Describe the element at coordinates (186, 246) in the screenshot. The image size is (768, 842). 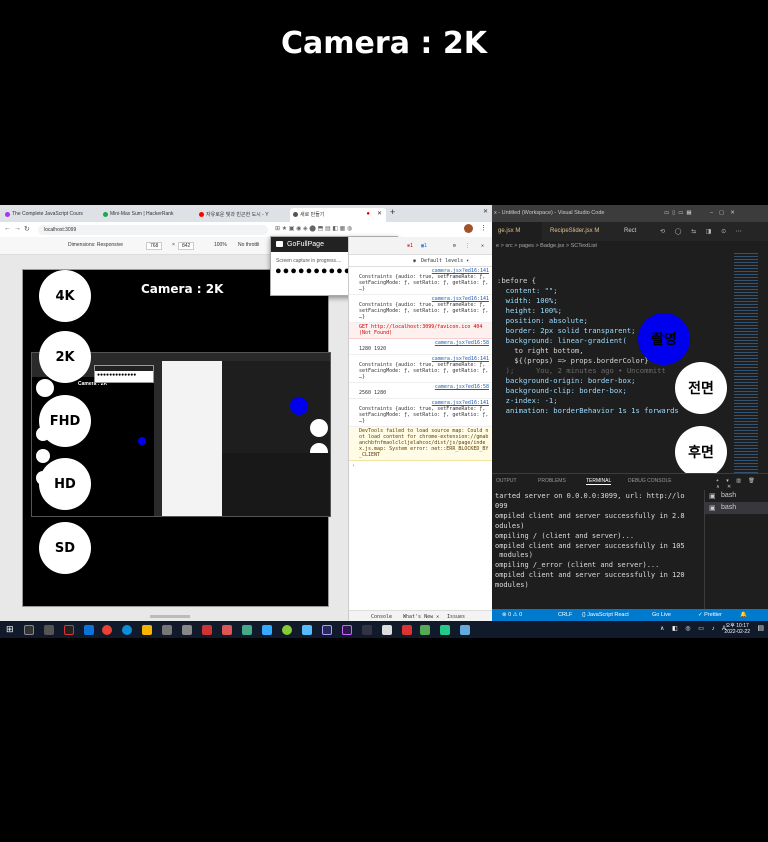
I see `height-input: 842` at that location.